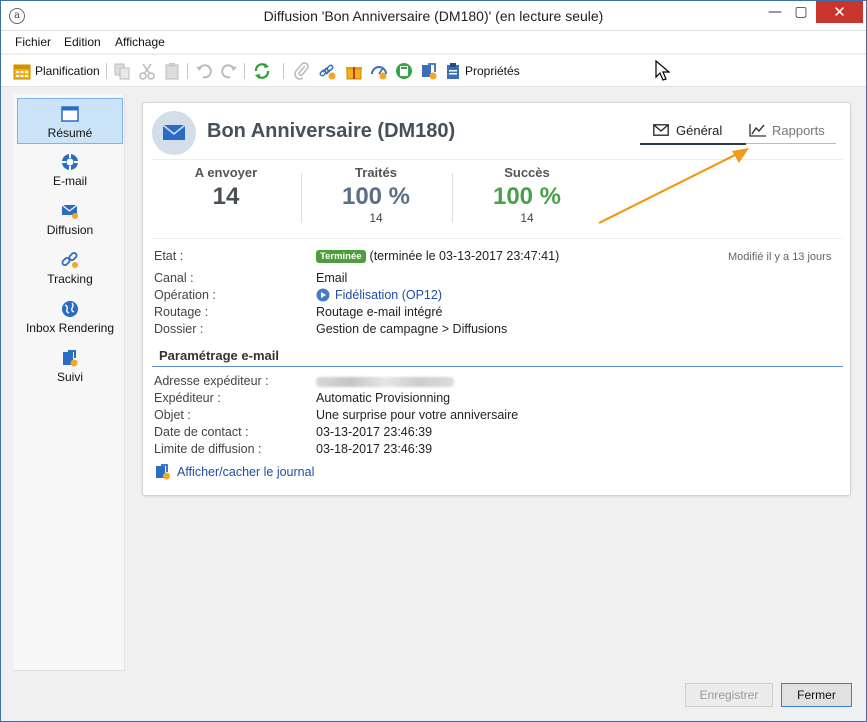  I want to click on stat-succes: Succès 100 % 14, so click(527, 195).